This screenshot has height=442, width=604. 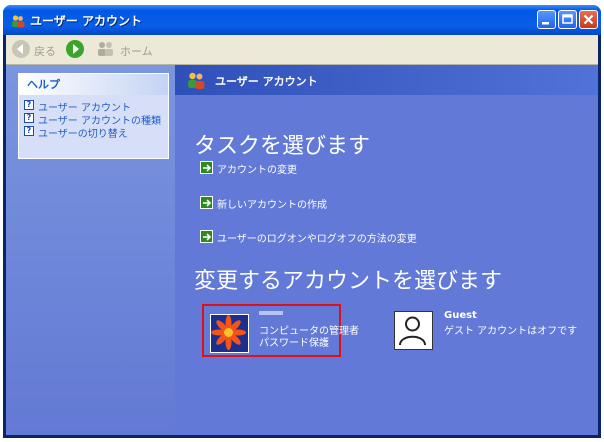 What do you see at coordinates (93, 84) in the screenshot?
I see `help-header: ヘルプ` at bounding box center [93, 84].